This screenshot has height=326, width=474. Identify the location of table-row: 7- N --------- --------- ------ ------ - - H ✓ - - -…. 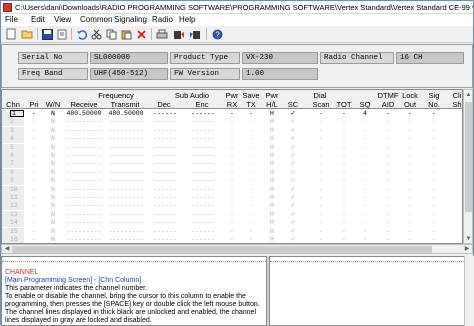
(232, 164).